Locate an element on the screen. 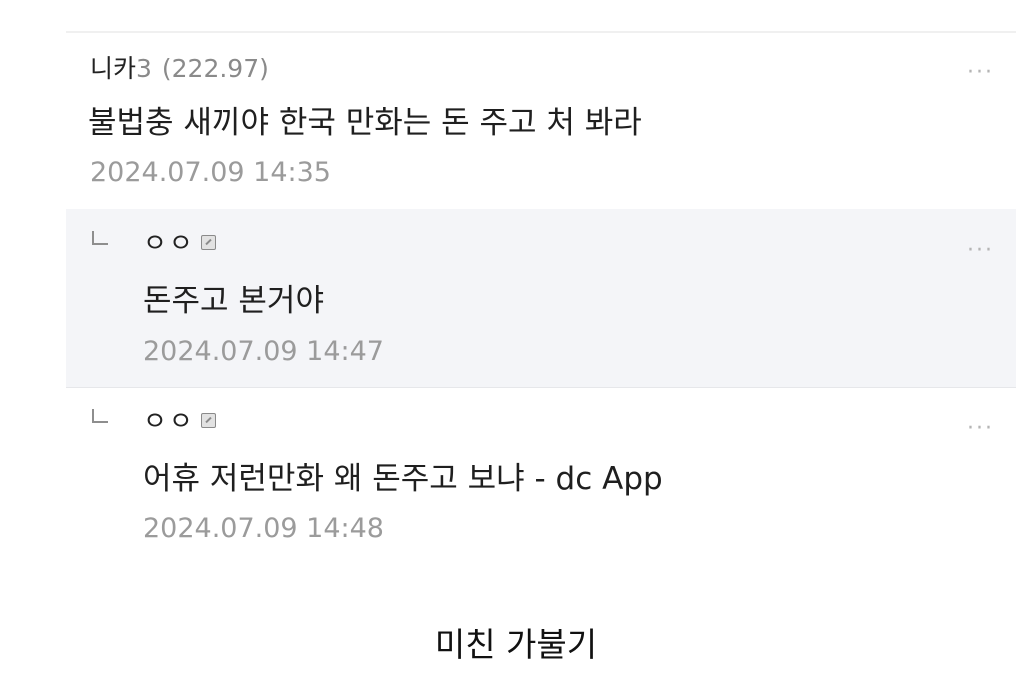  reply-date: 2024.07.09 14:48 is located at coordinates (263, 528).